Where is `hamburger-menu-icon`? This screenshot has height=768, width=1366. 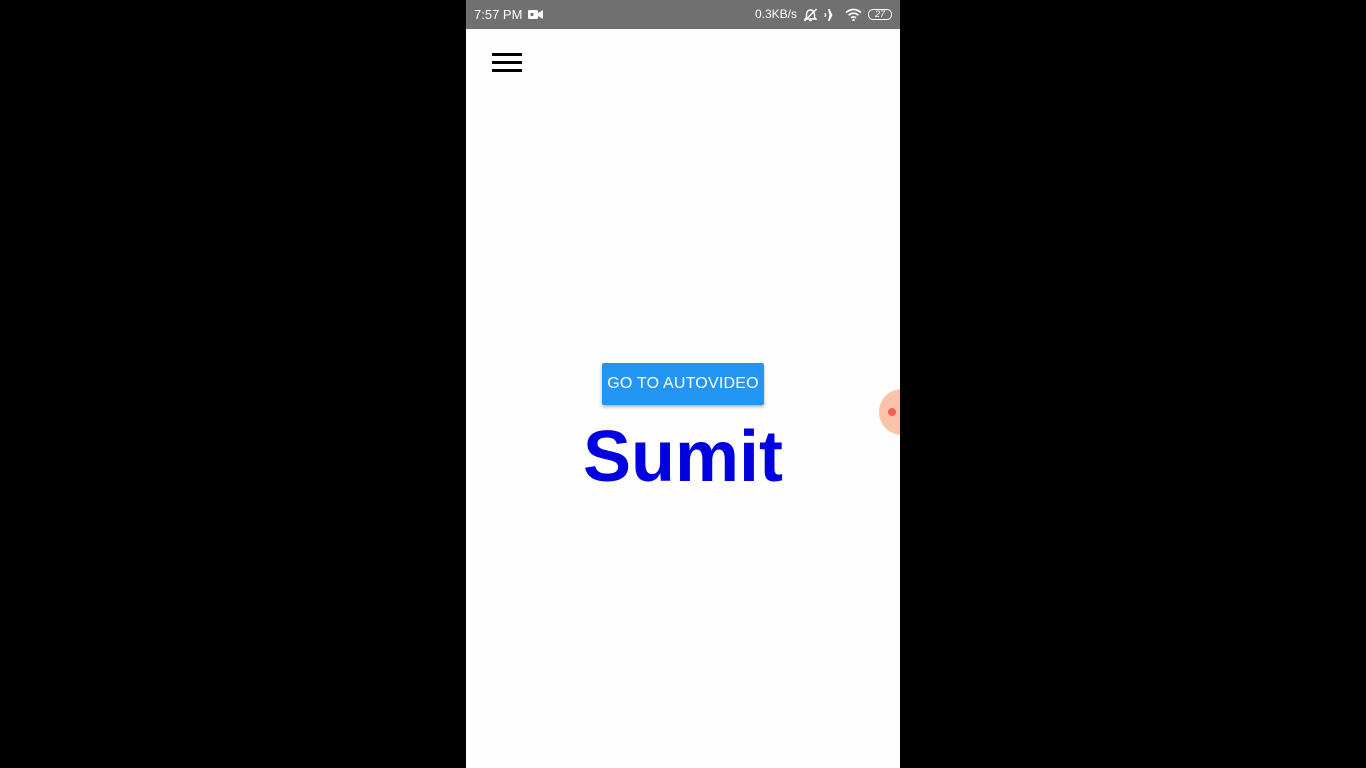 hamburger-menu-icon is located at coordinates (506, 64).